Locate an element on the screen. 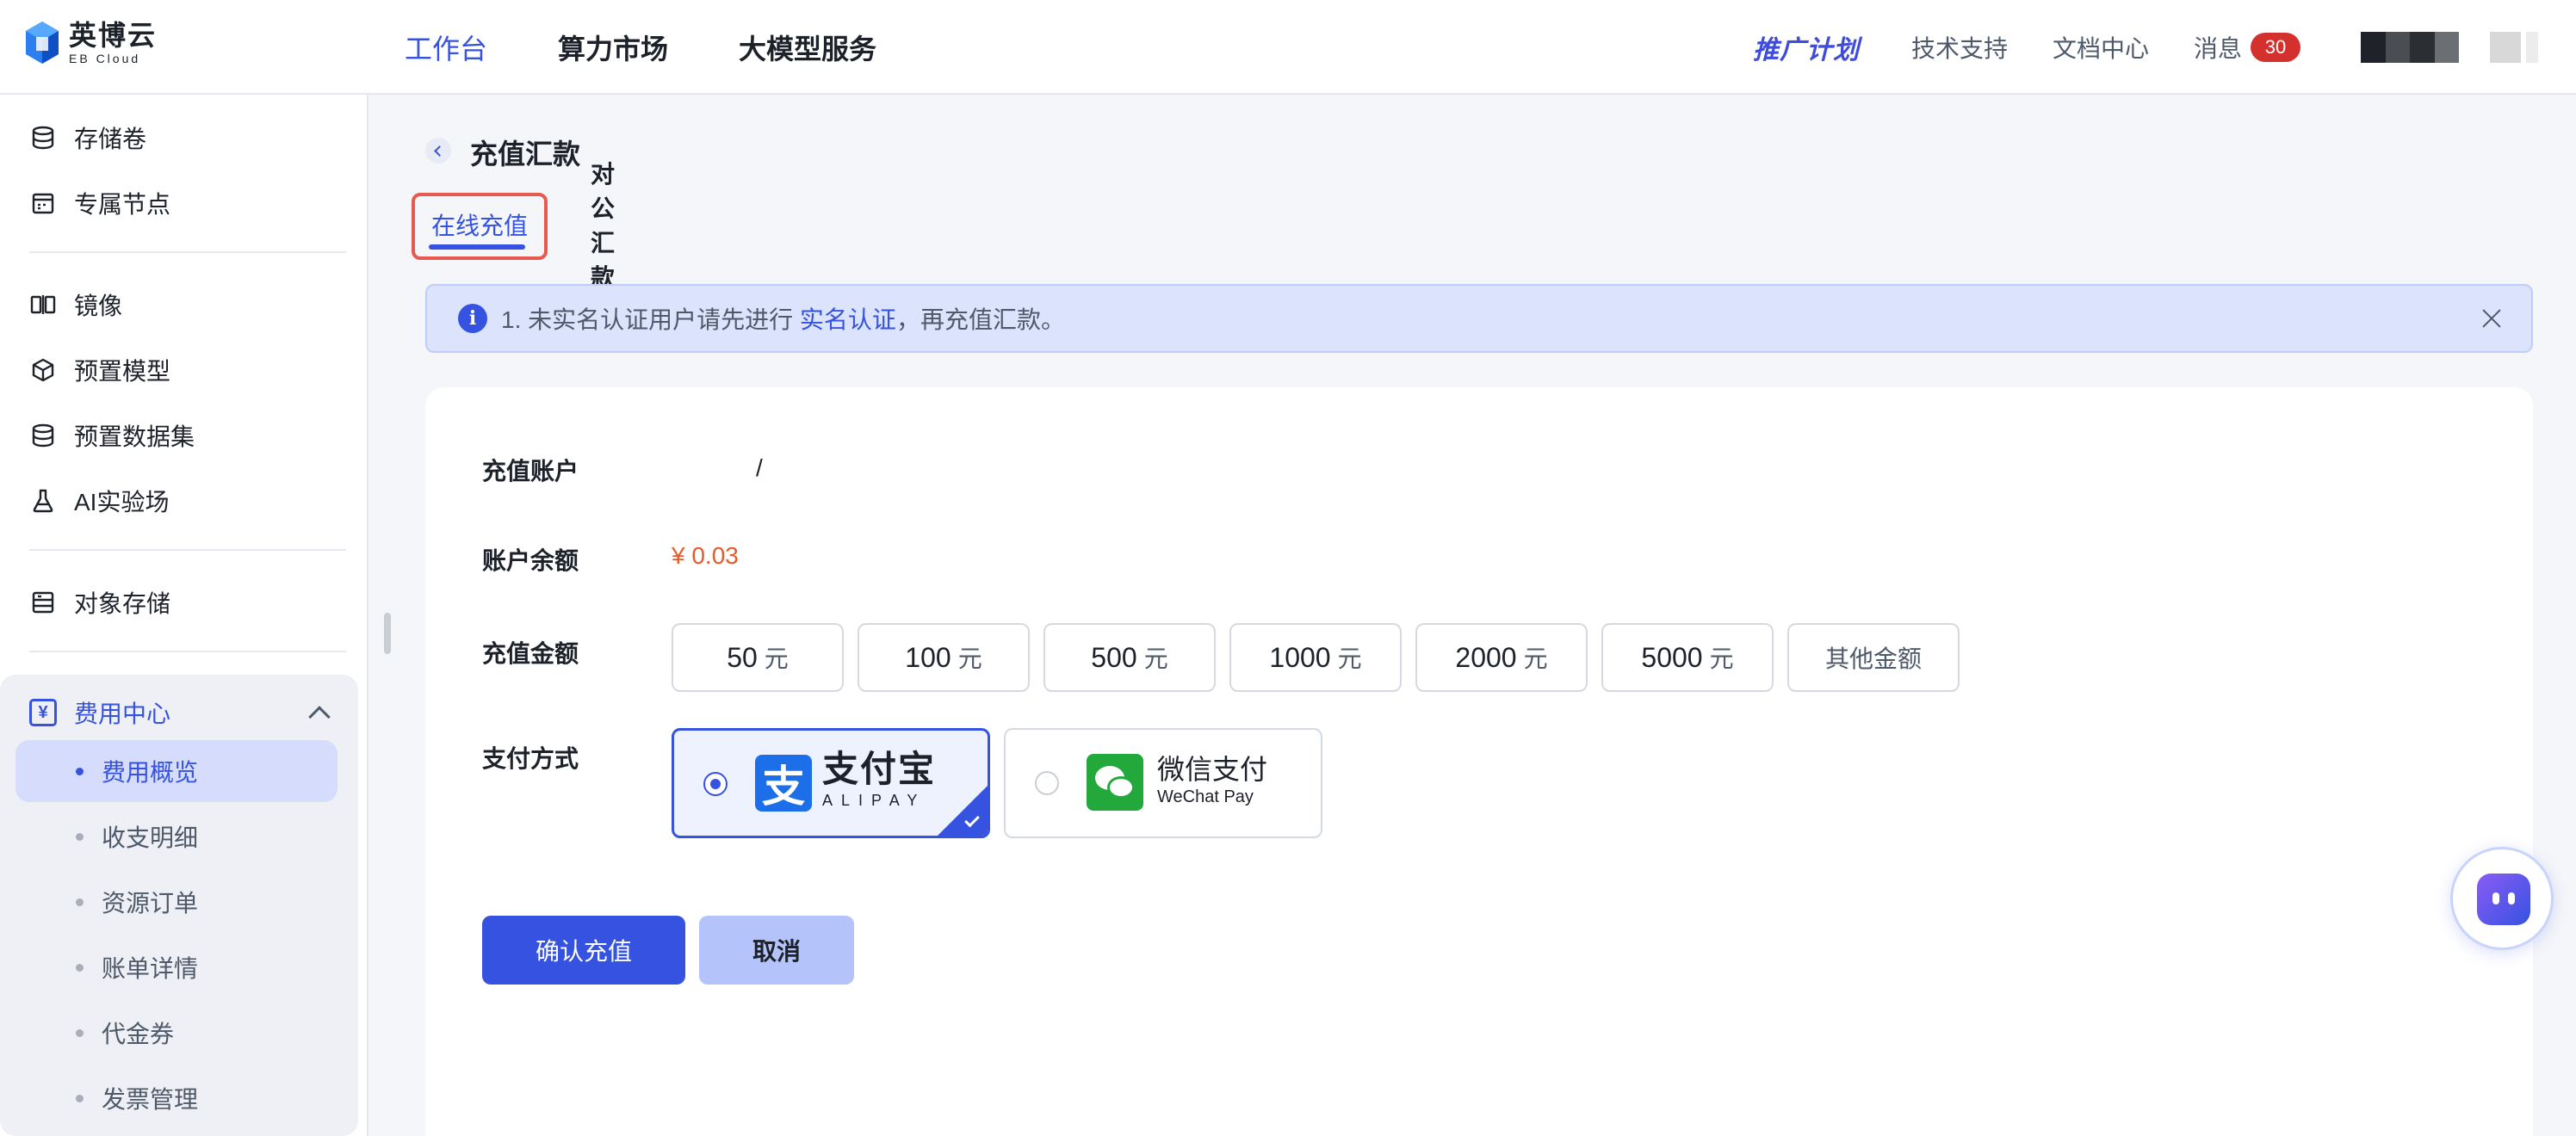  close-icon is located at coordinates (2491, 318).